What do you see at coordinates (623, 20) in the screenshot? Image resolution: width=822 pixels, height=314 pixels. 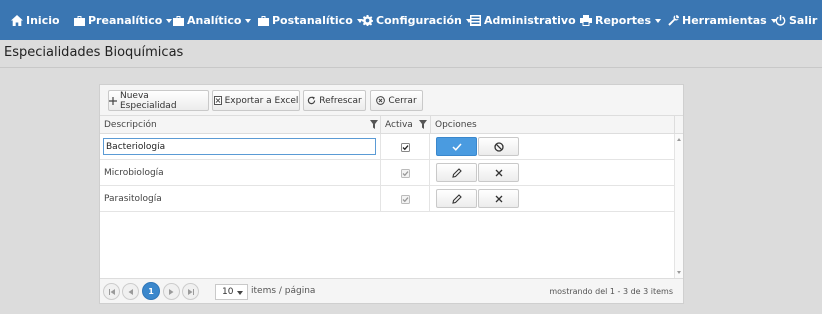 I see `nav-item-label: Reportes` at bounding box center [623, 20].